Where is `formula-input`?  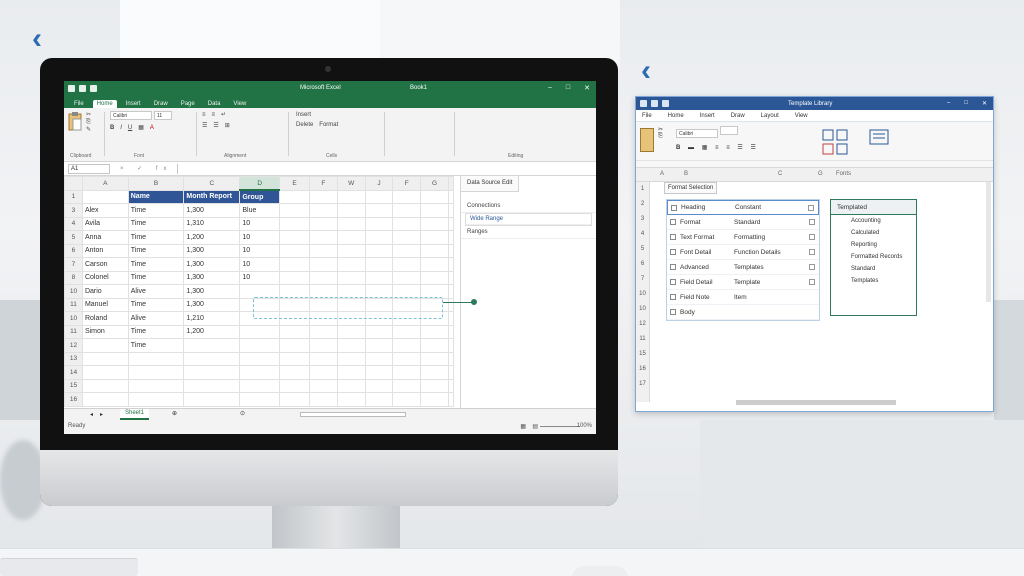
formula-input is located at coordinates (386, 168).